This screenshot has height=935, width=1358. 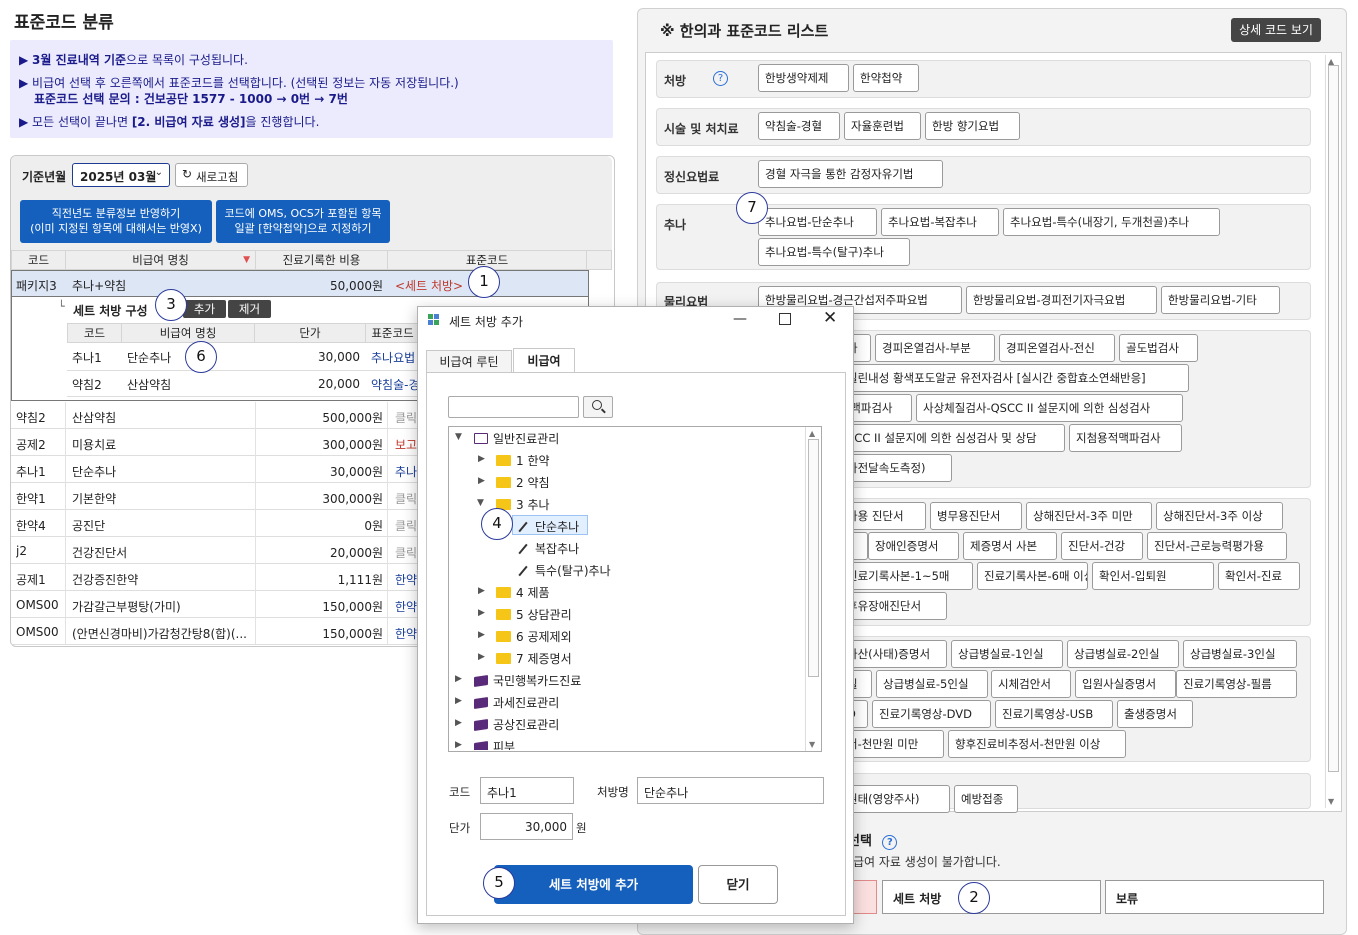 I want to click on code-button: 한방 향기요법, so click(x=972, y=126).